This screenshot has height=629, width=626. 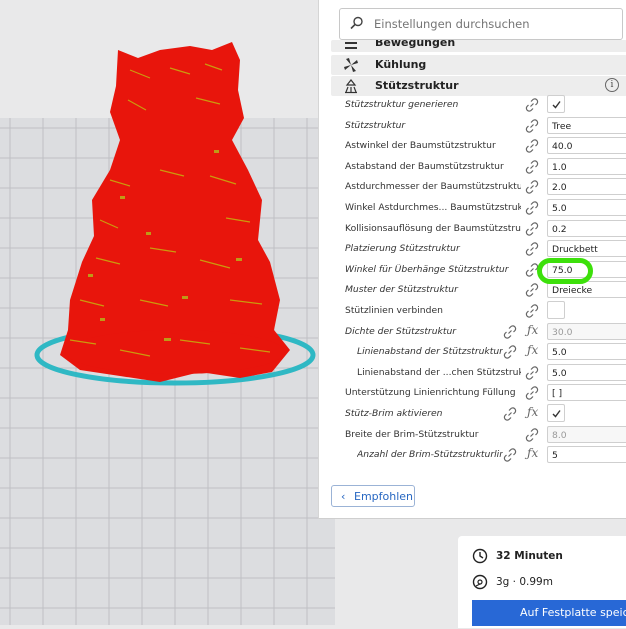 I want to click on green-highlight-mark, so click(x=565, y=271).